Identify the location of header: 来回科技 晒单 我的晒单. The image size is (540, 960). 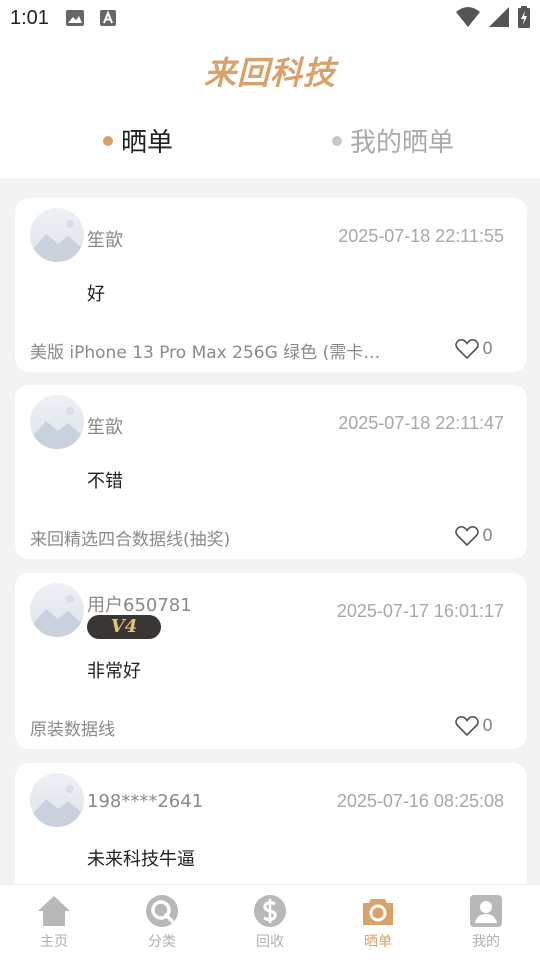
(270, 107).